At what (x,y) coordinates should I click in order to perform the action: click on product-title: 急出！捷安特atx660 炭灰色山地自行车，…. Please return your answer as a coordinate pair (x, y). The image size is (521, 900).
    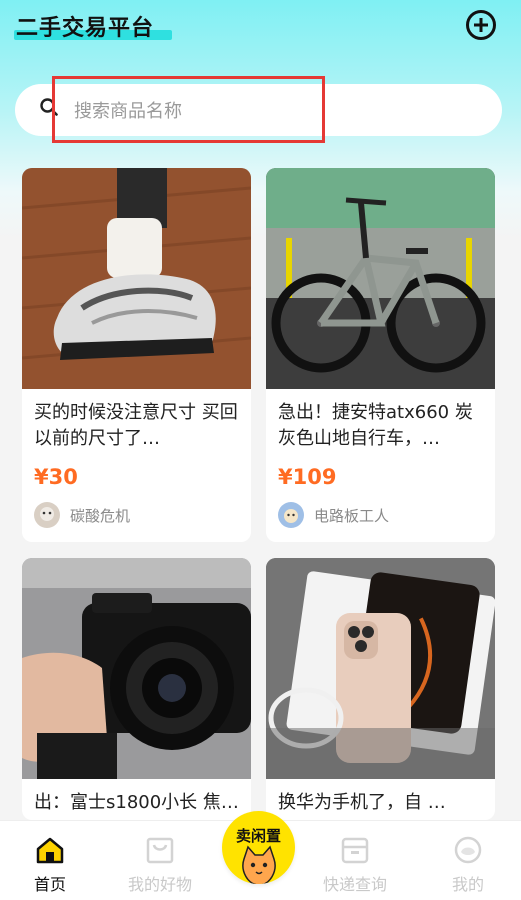
    Looking at the image, I should click on (375, 425).